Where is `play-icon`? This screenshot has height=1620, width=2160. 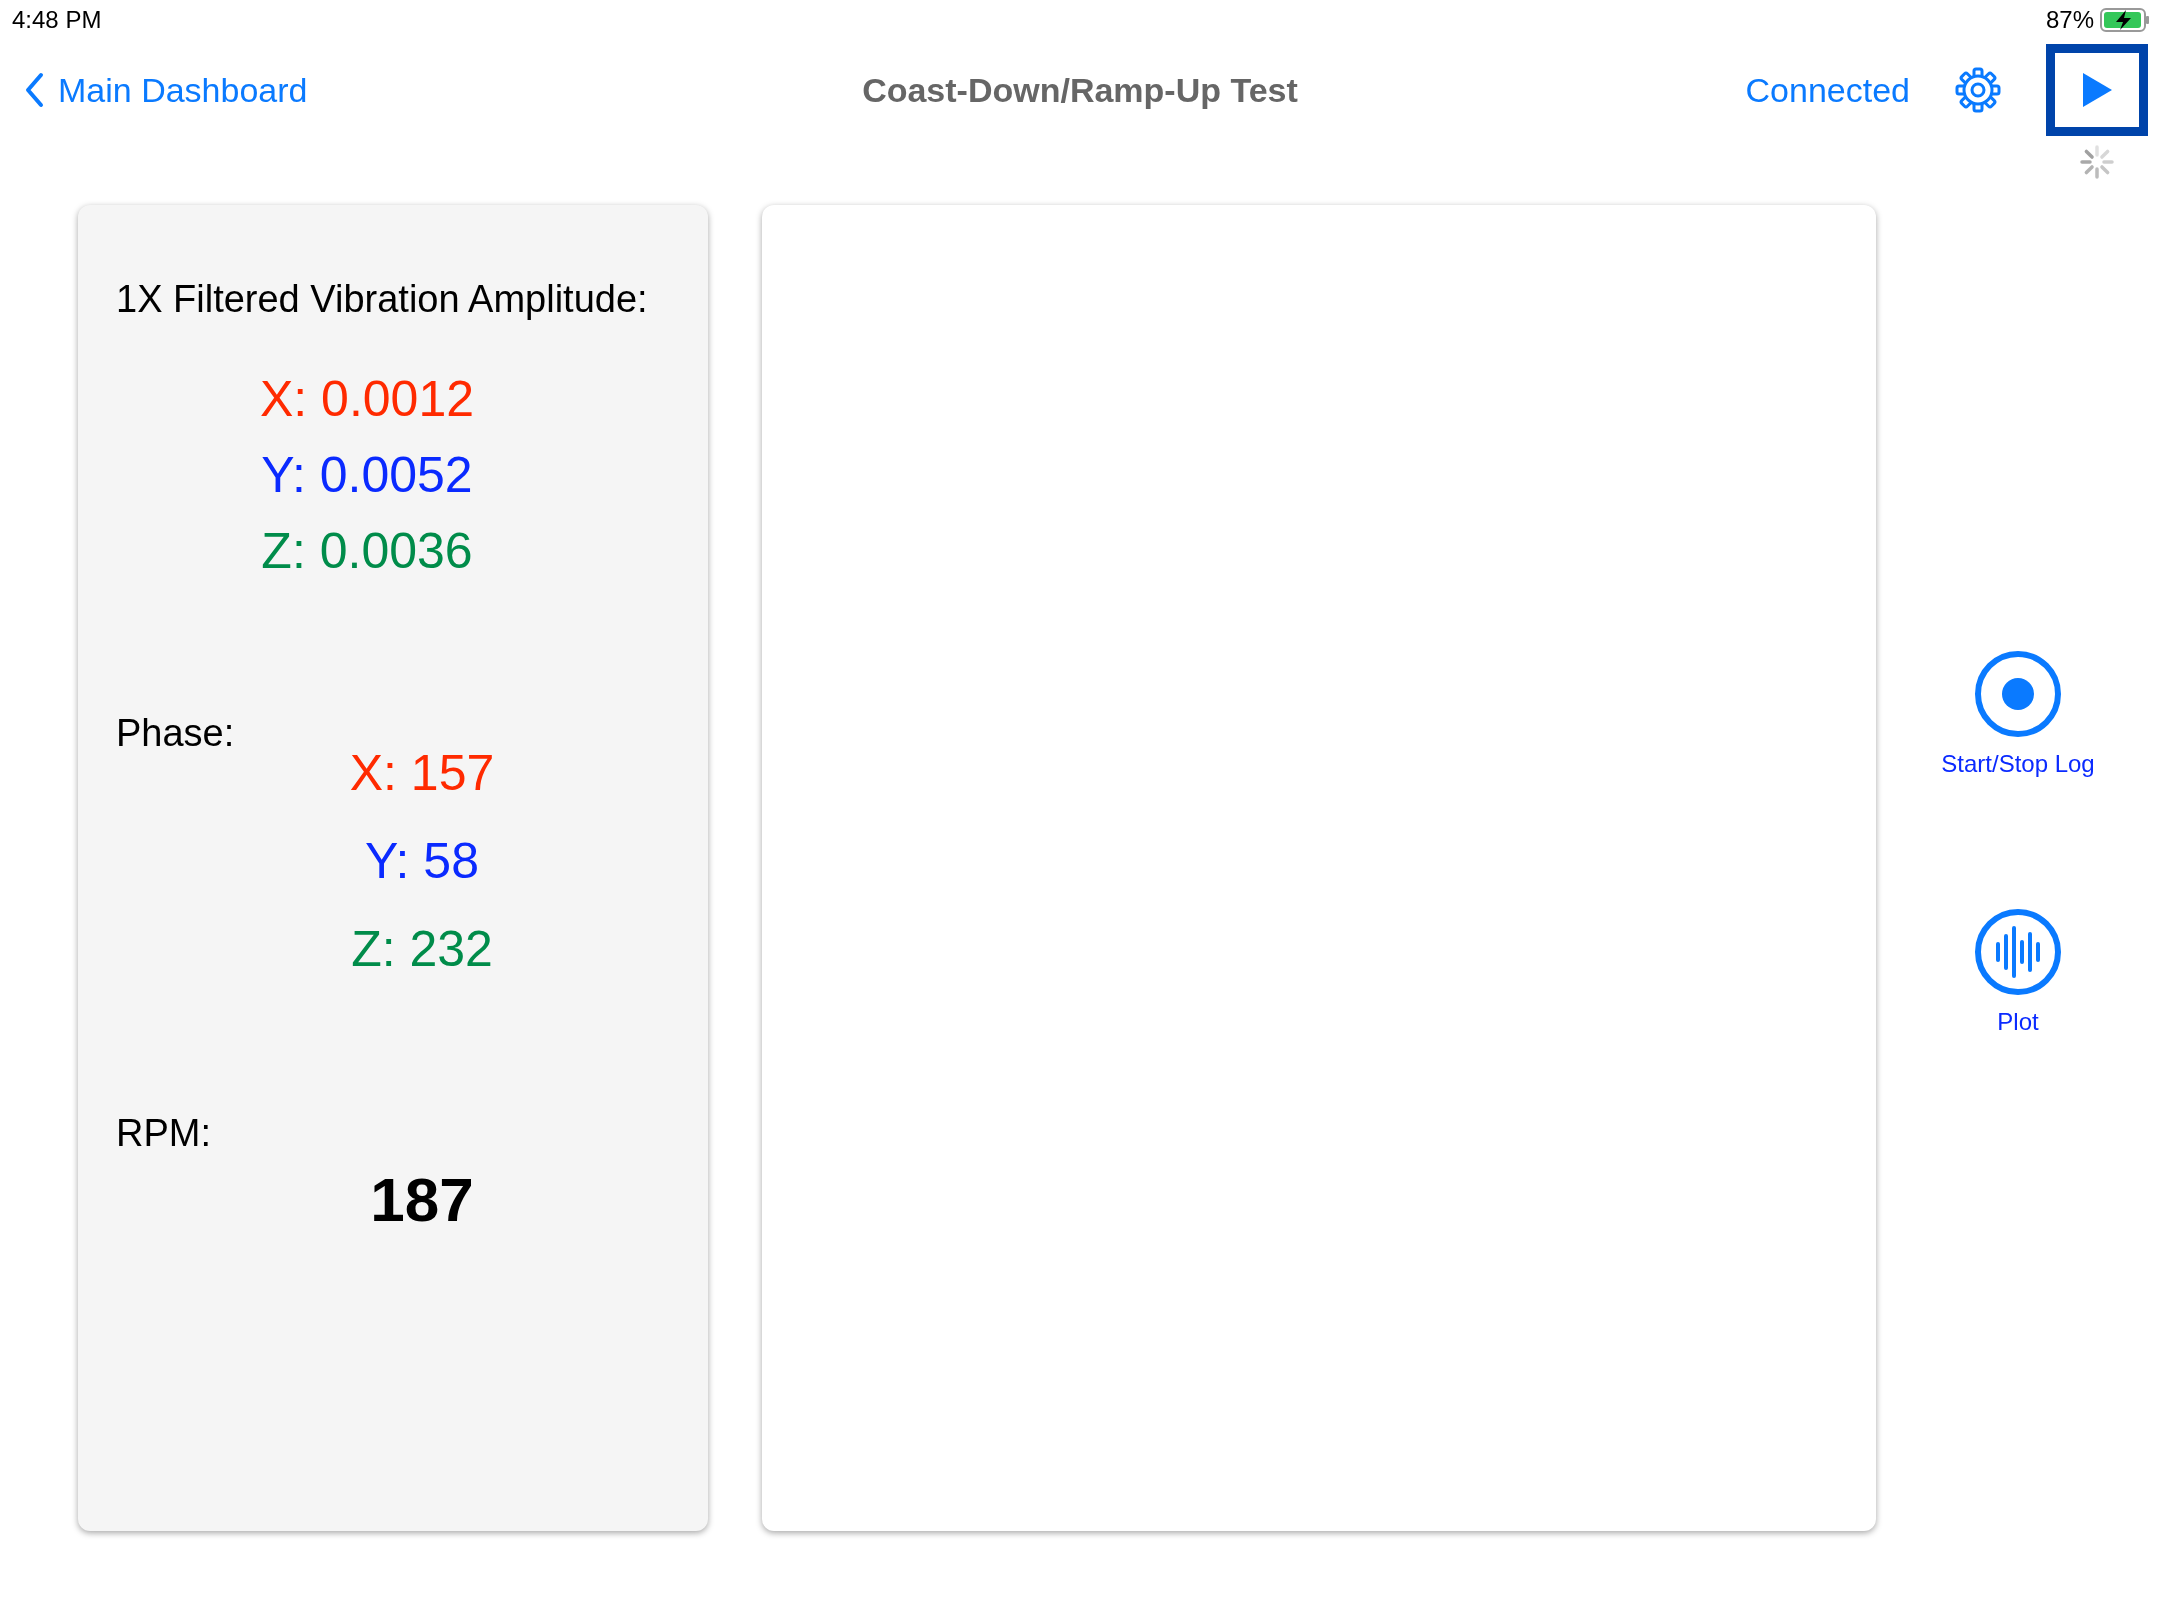 play-icon is located at coordinates (2097, 90).